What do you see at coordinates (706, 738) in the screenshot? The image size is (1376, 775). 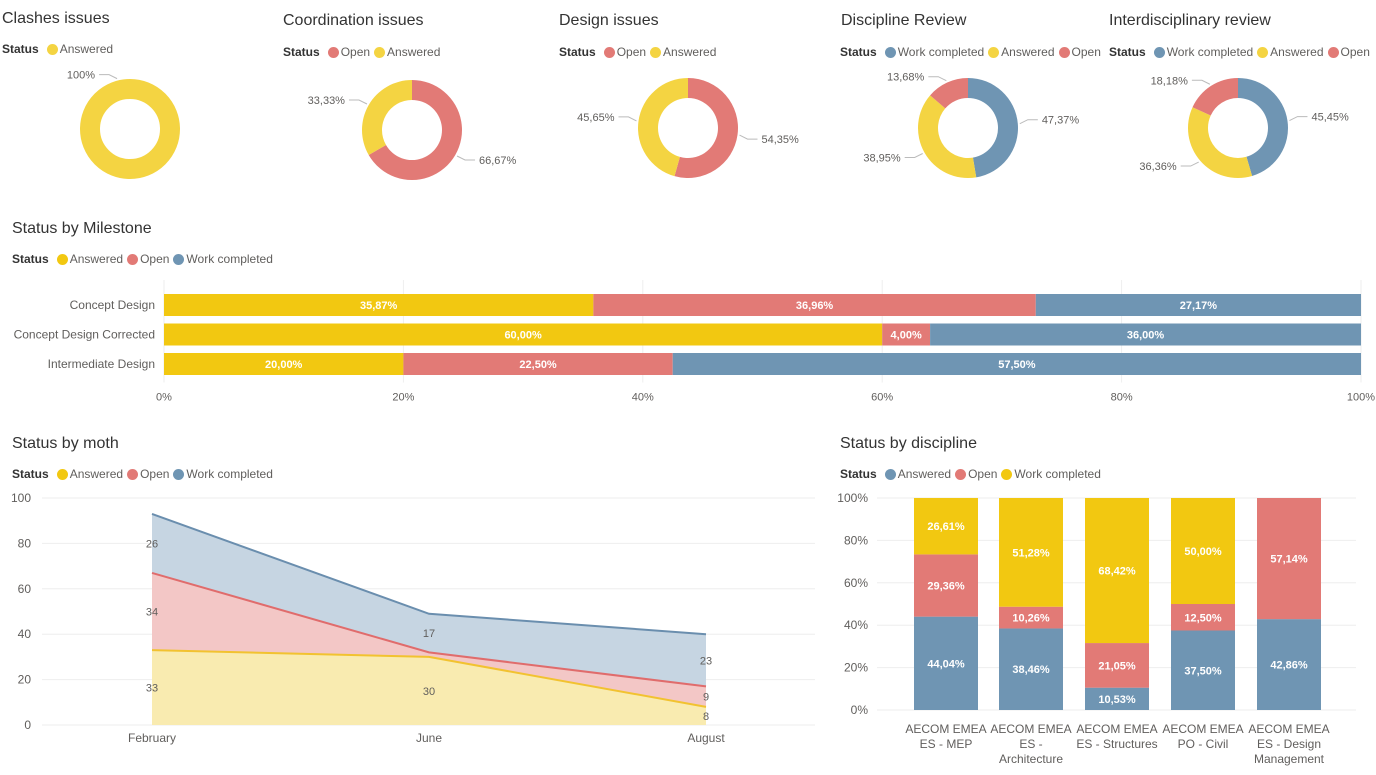 I see `x-tick-label: August` at bounding box center [706, 738].